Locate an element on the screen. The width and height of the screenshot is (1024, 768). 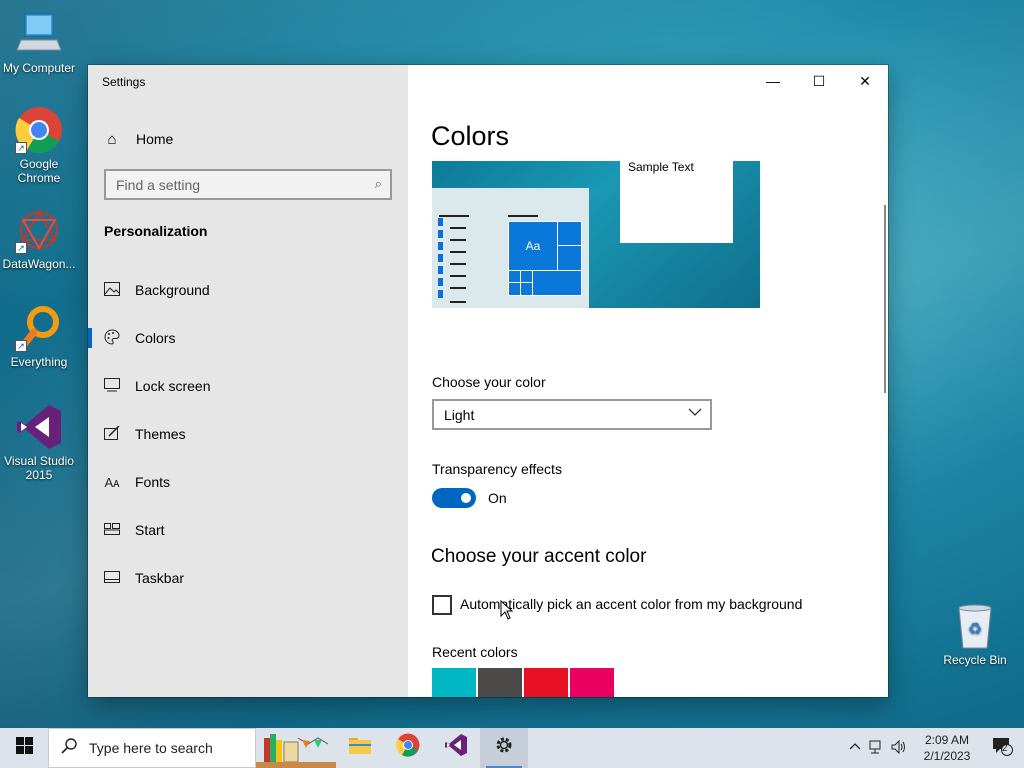
desktop-icon-label: Everything is located at coordinates (39, 362).